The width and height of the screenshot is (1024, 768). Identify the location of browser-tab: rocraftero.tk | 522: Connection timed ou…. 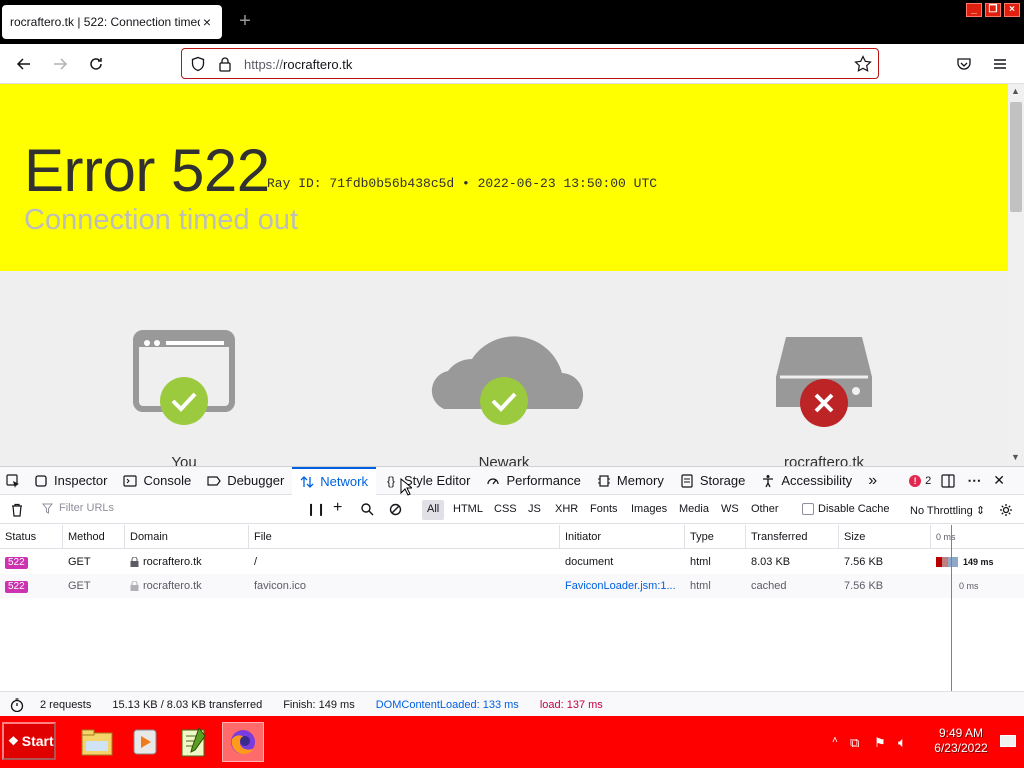
(112, 22).